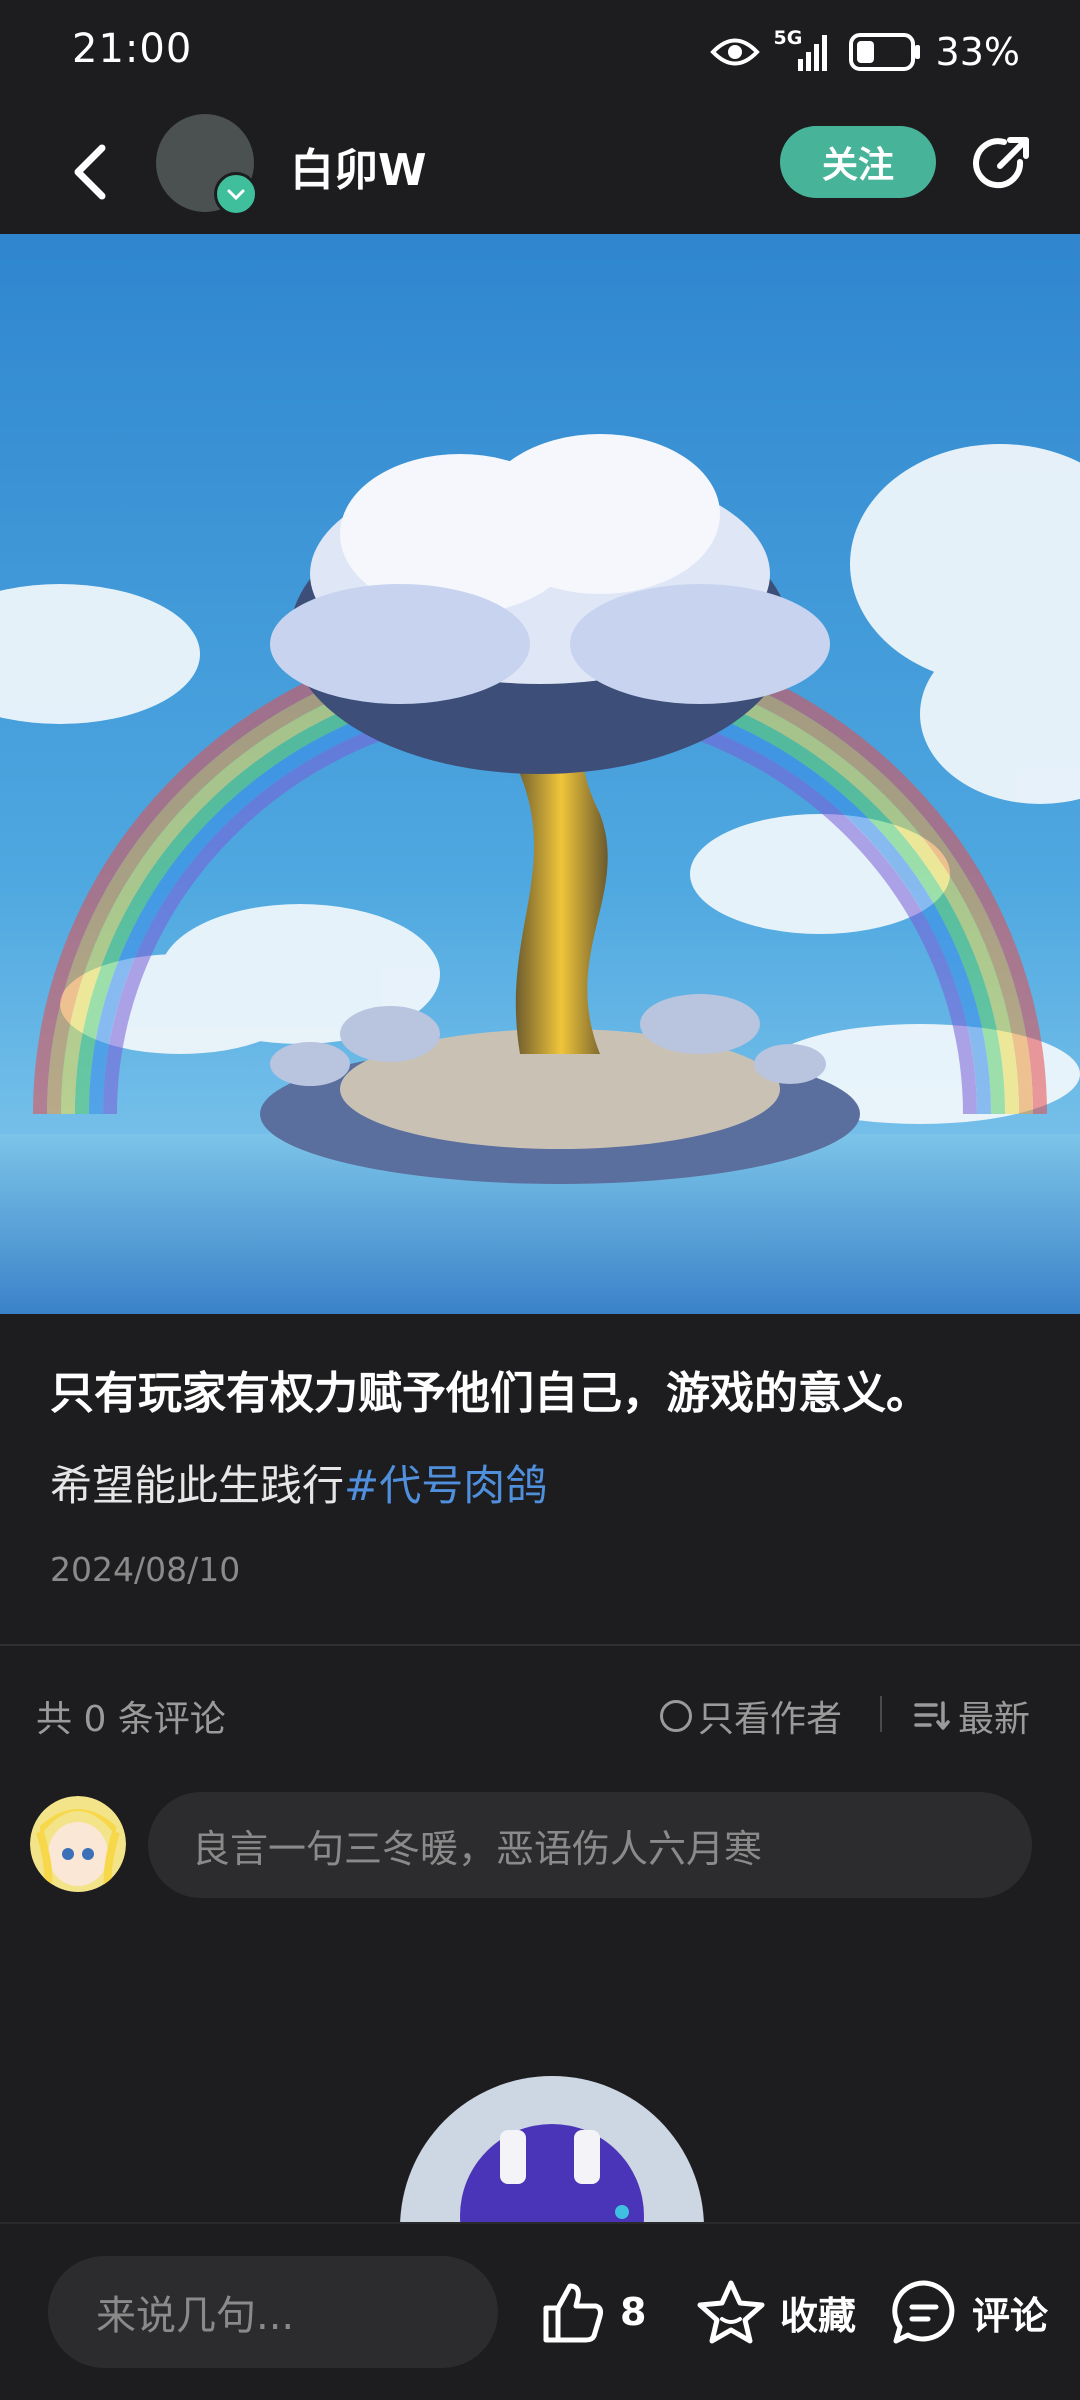 This screenshot has width=1080, height=2400. I want to click on post-date: 2024/08/10, so click(145, 1569).